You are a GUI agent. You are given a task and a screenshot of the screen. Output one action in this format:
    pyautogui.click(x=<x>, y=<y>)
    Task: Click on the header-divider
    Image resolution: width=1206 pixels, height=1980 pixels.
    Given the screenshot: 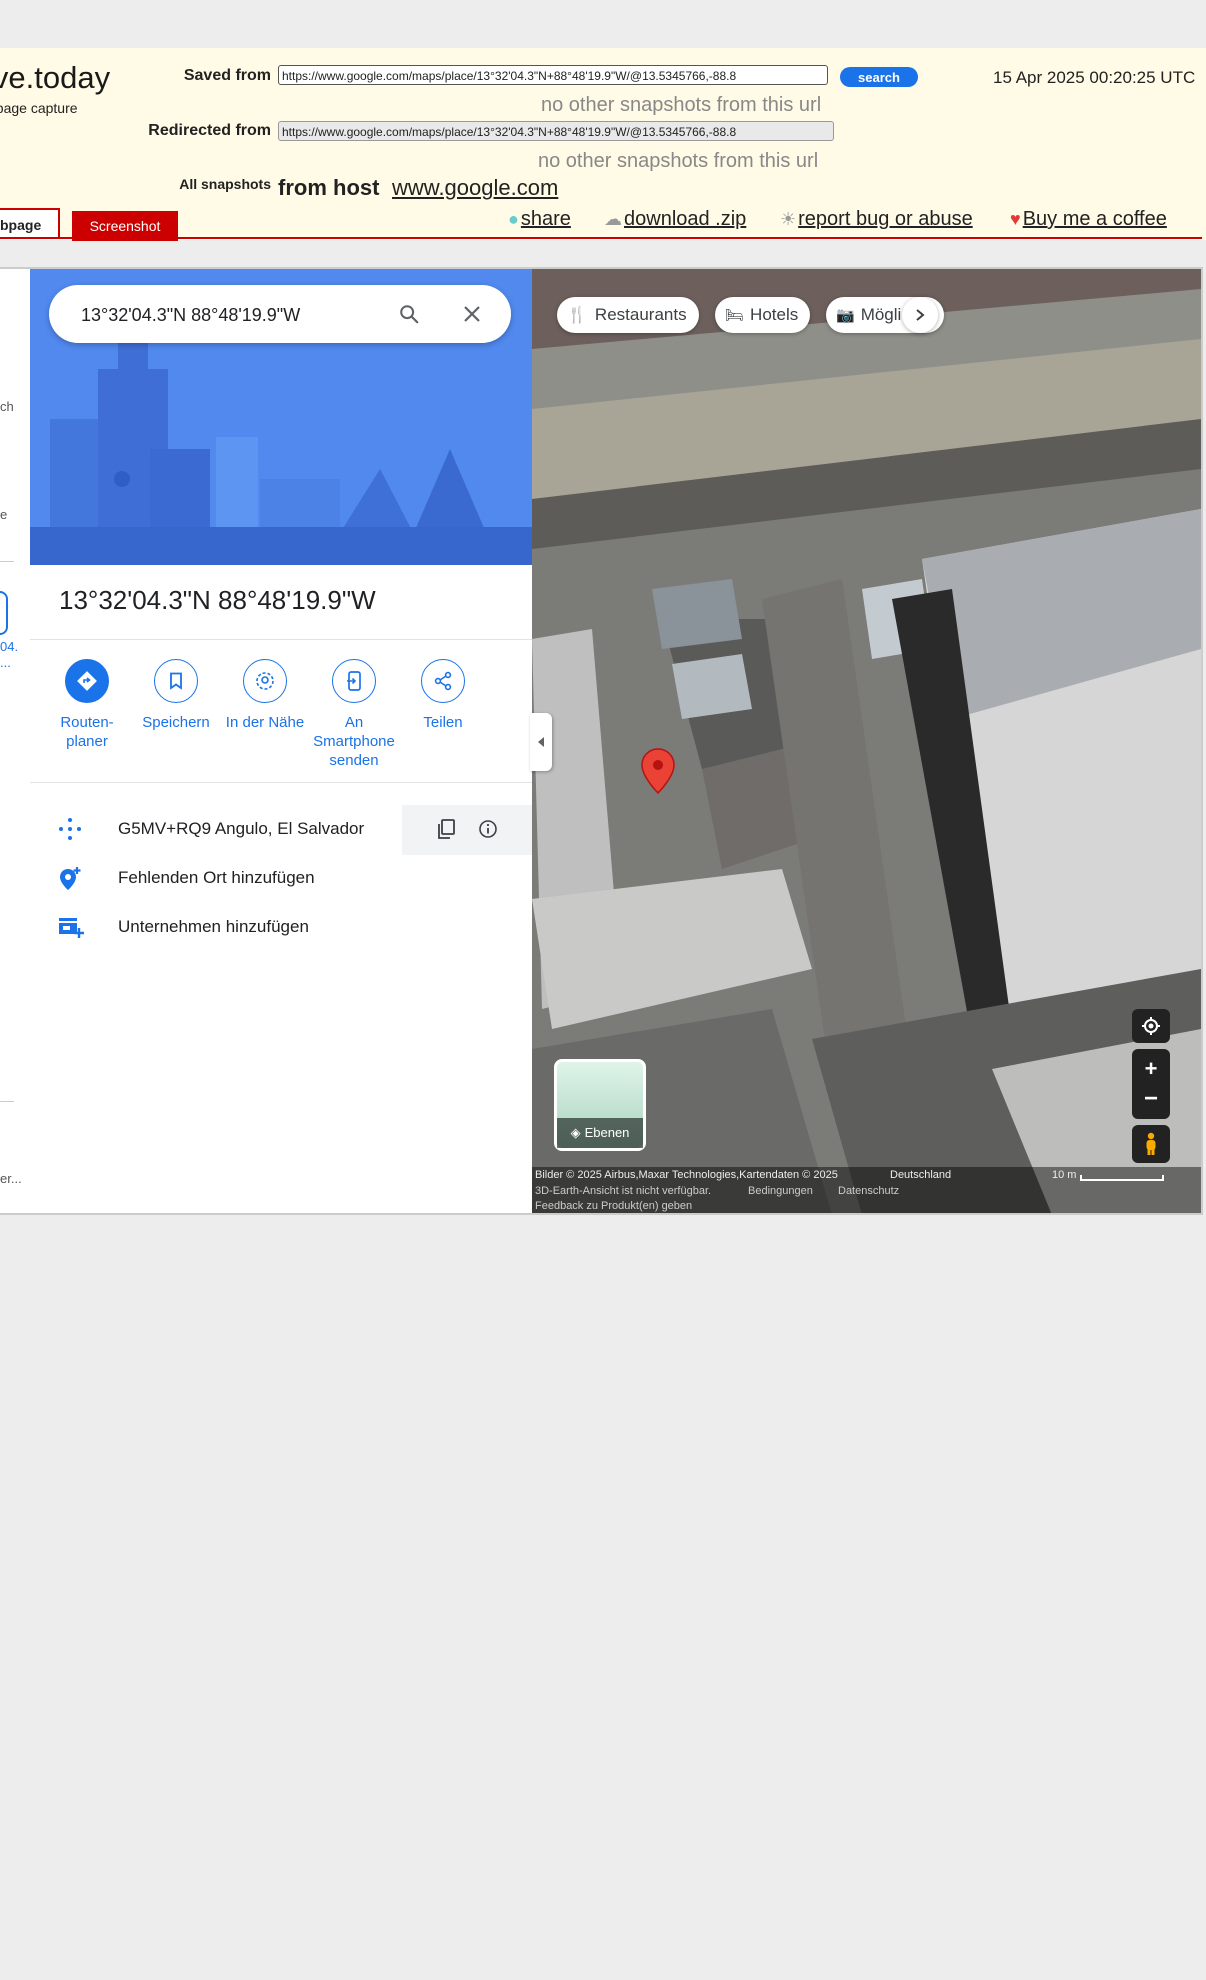 What is the action you would take?
    pyautogui.click(x=601, y=238)
    